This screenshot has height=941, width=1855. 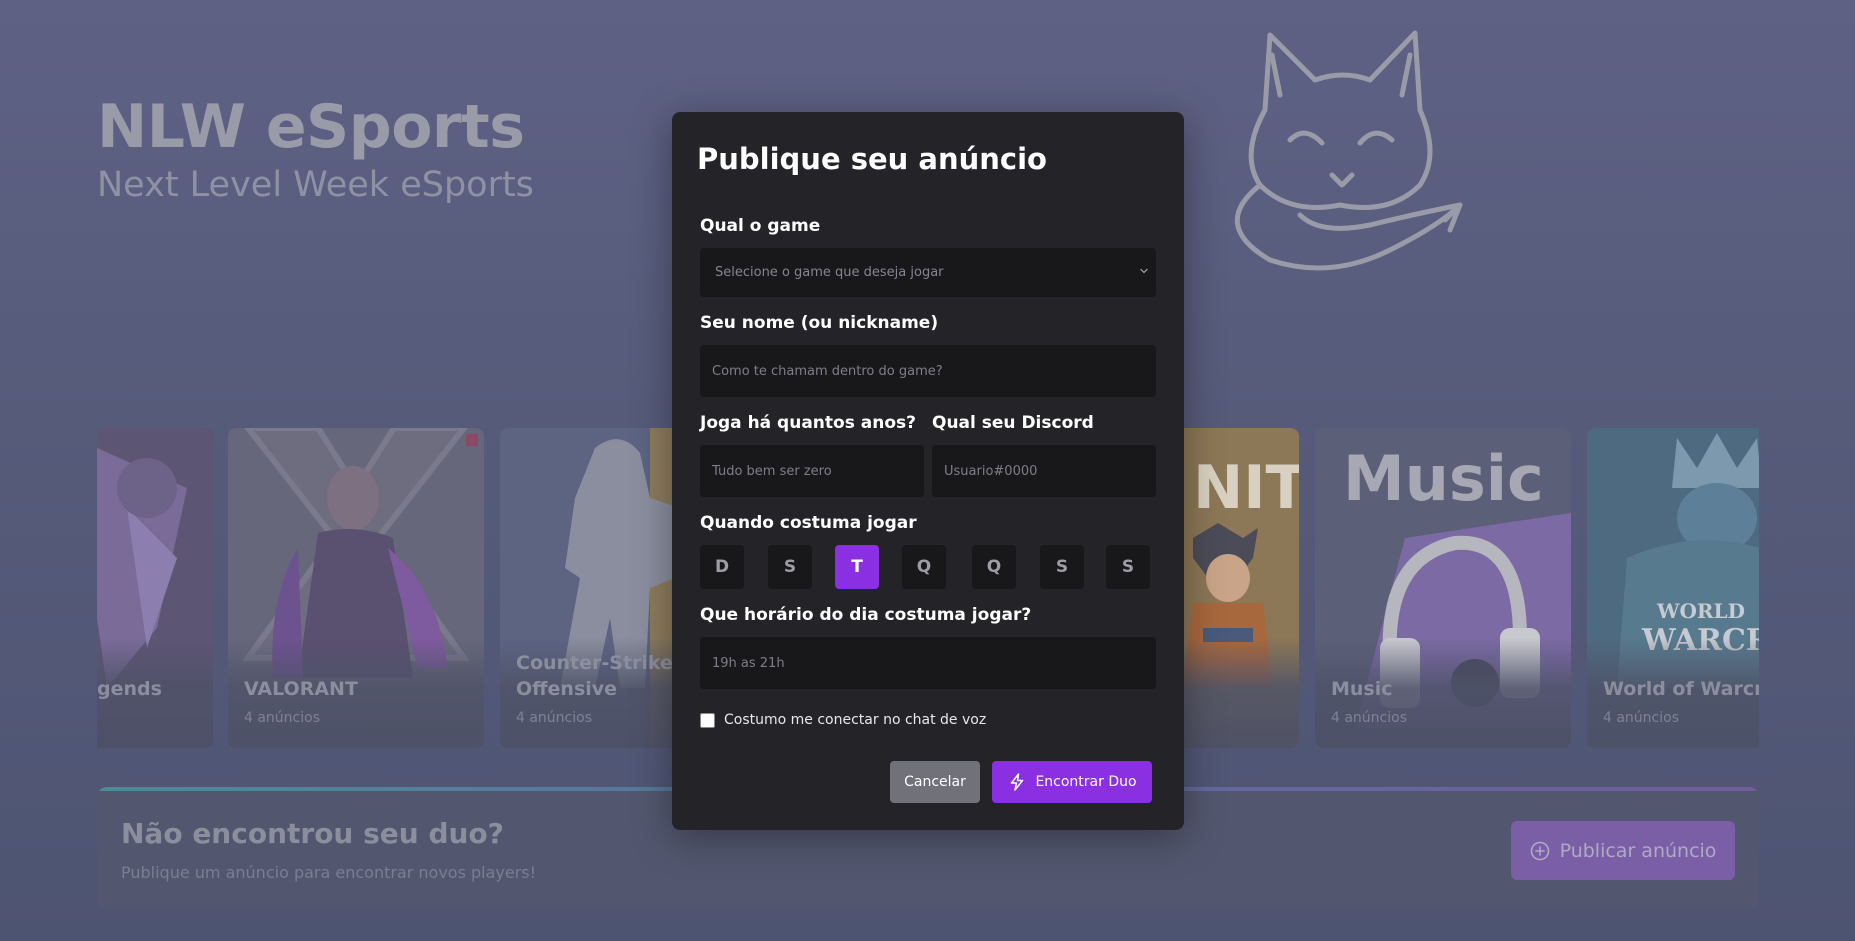 What do you see at coordinates (707, 720) in the screenshot?
I see `voice-chat-checkbox` at bounding box center [707, 720].